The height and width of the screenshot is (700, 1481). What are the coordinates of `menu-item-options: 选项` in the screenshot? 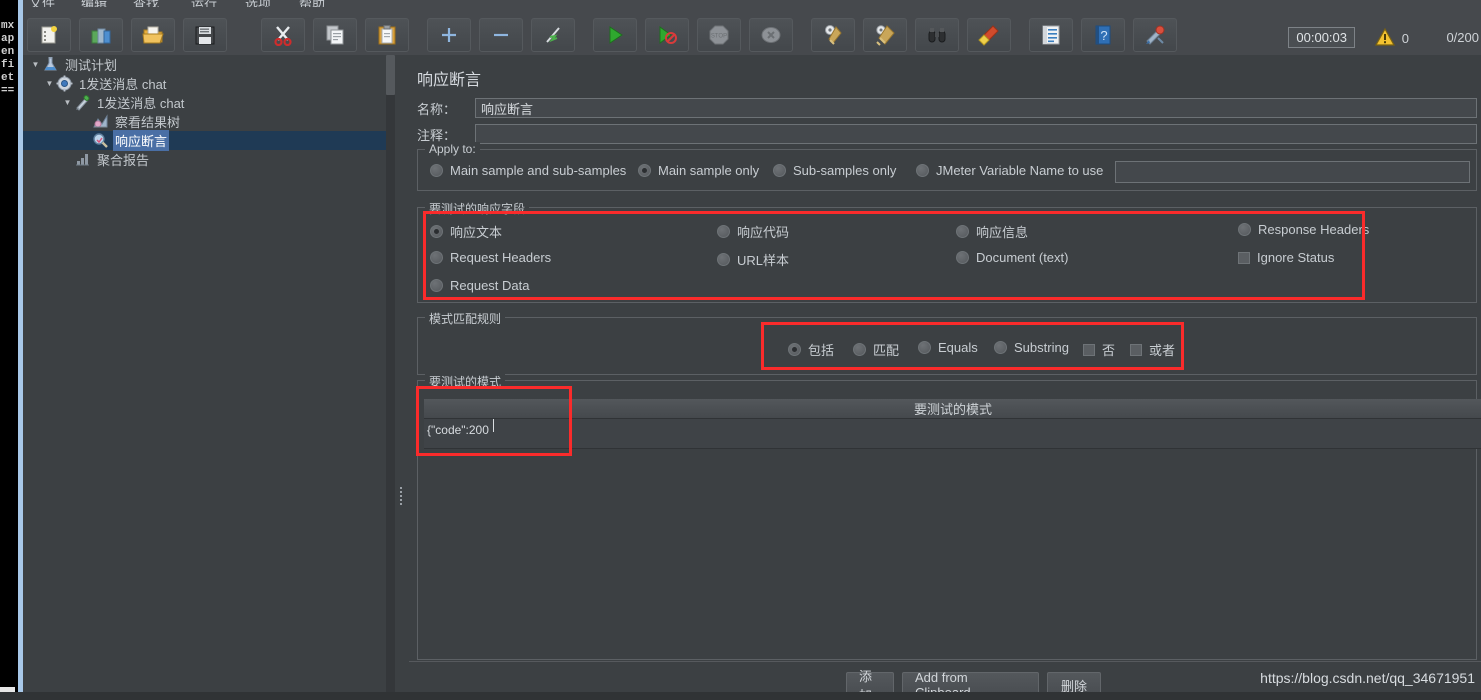 It's located at (258, 3).